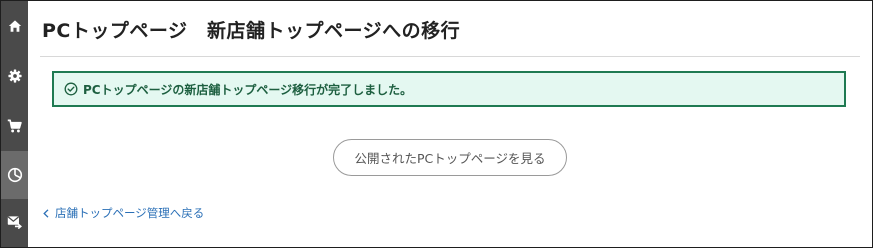 The image size is (873, 248). I want to click on sidebar-item-analytics, so click(14, 175).